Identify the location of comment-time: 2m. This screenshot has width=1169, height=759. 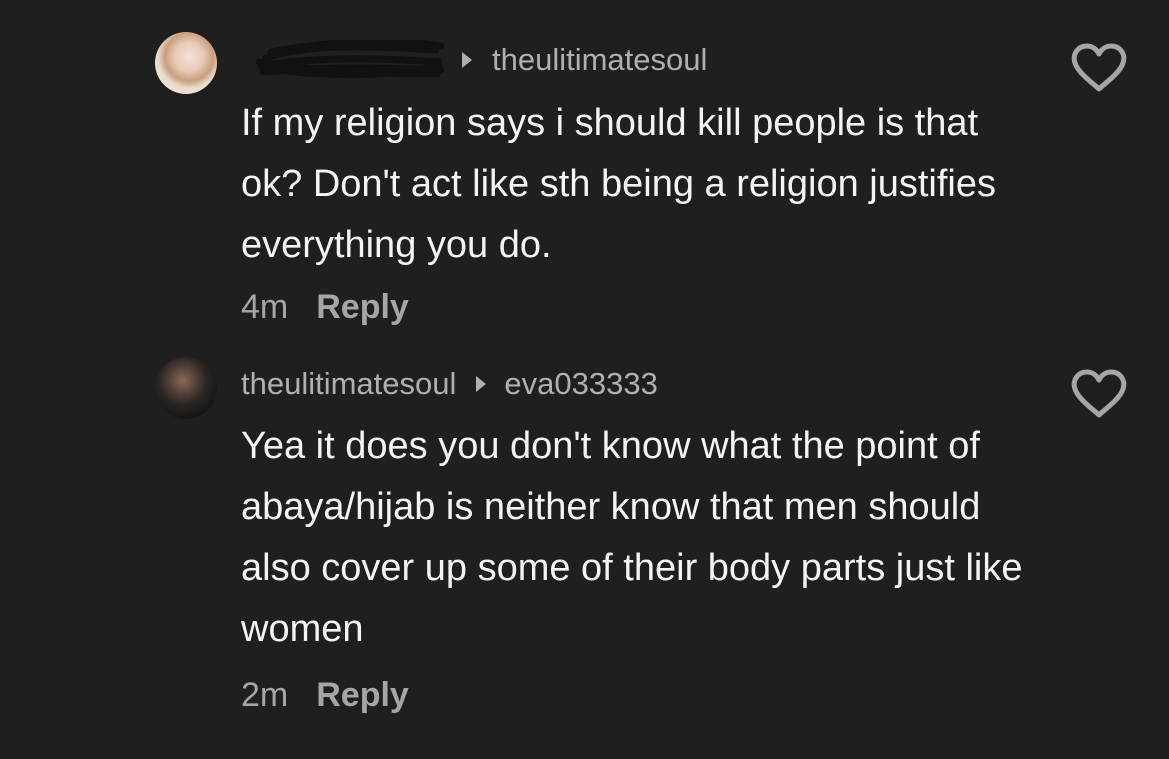
(265, 695).